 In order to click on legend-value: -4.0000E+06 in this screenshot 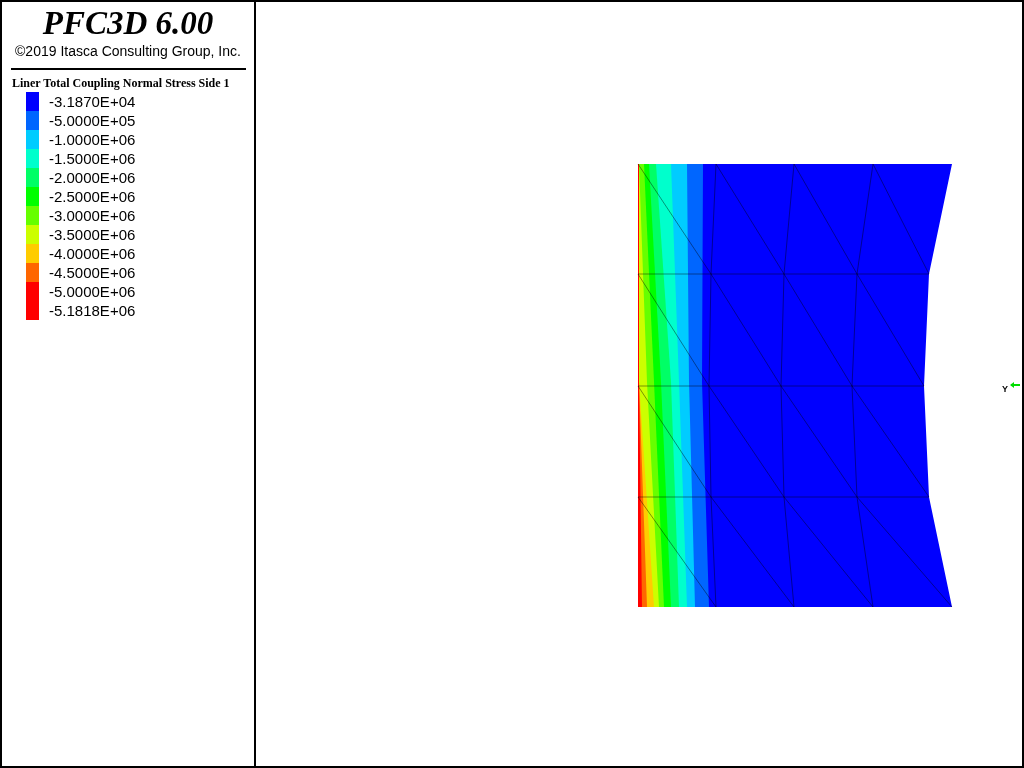, I will do `click(92, 253)`.